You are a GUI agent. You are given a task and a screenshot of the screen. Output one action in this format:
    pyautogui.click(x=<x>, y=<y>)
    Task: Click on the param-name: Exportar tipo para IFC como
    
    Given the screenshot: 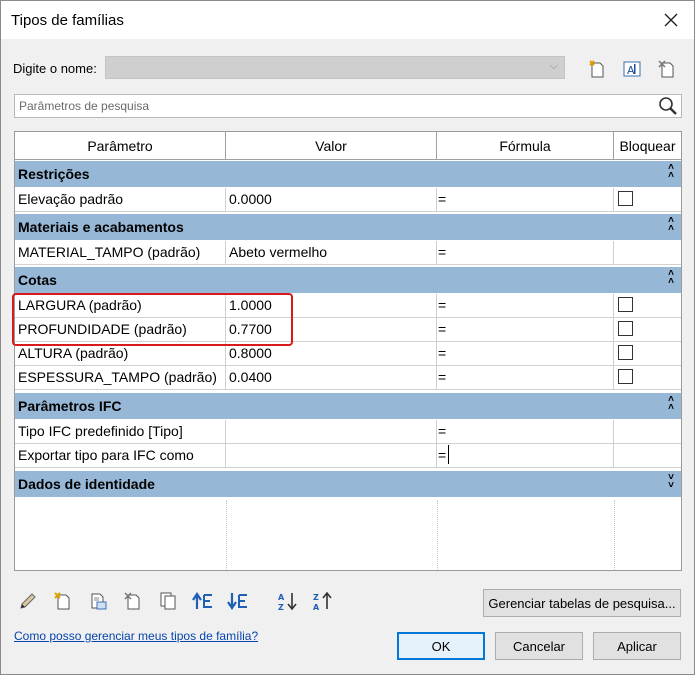 What is the action you would take?
    pyautogui.click(x=120, y=456)
    